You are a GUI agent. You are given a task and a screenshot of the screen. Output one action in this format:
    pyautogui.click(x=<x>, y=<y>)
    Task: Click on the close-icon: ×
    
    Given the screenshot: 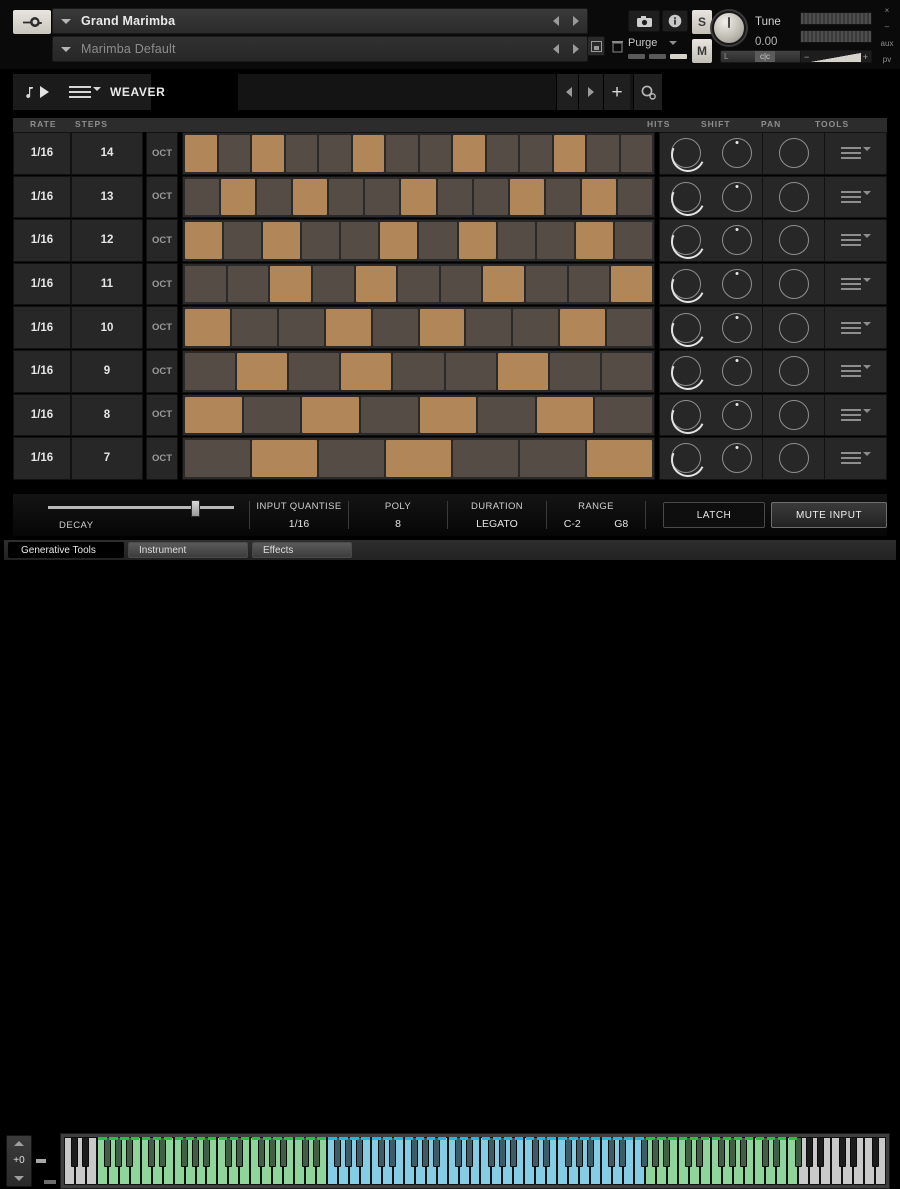 What is the action you would take?
    pyautogui.click(x=887, y=10)
    